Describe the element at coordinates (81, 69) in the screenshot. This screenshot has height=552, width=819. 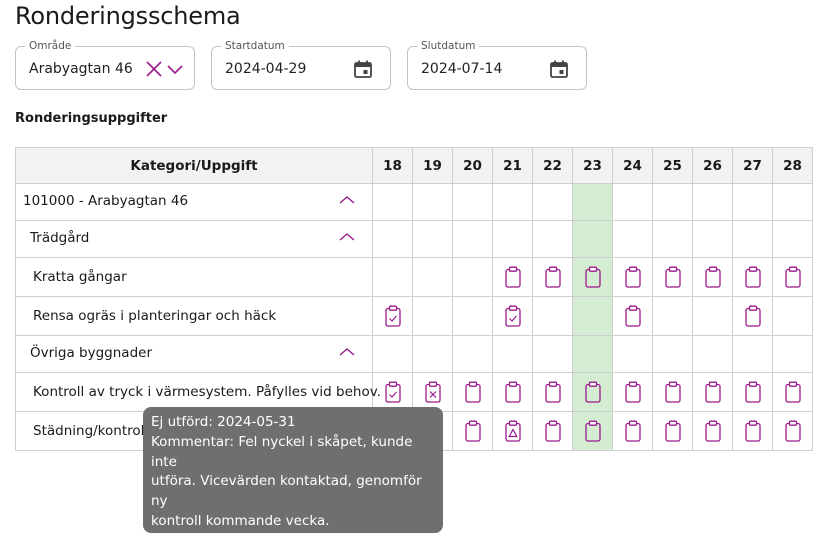
I see `area-value: Arabyagtan 46` at that location.